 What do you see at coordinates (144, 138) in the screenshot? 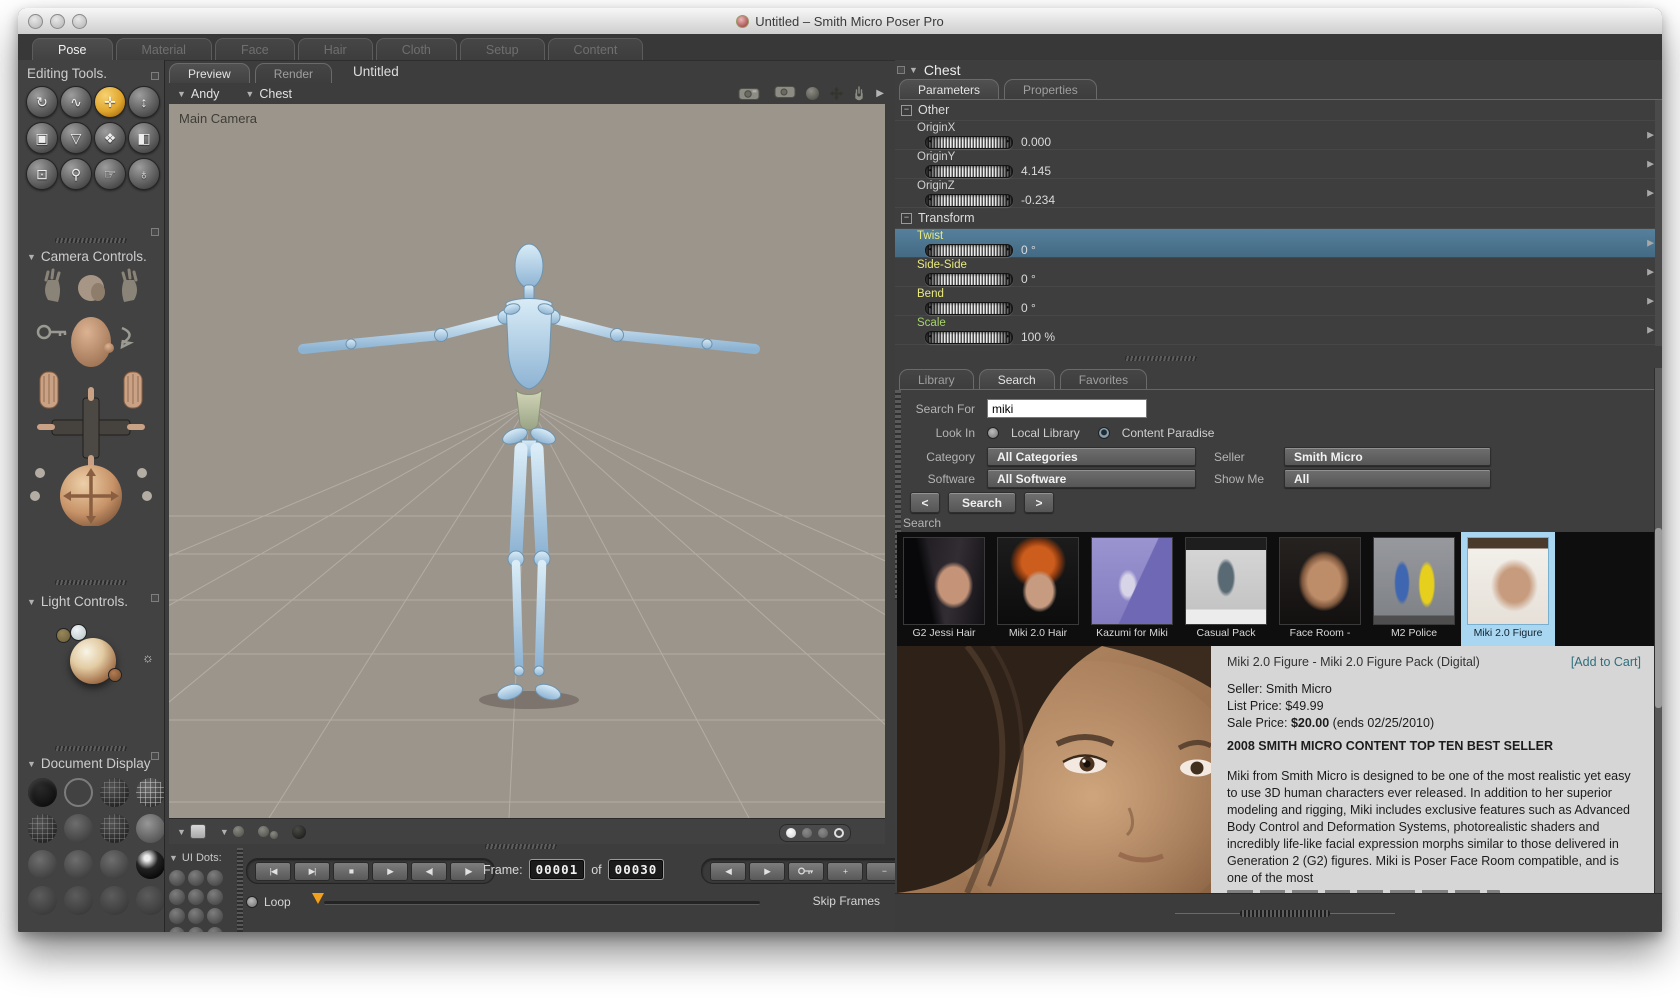
I see `tool-color-button: ◧` at bounding box center [144, 138].